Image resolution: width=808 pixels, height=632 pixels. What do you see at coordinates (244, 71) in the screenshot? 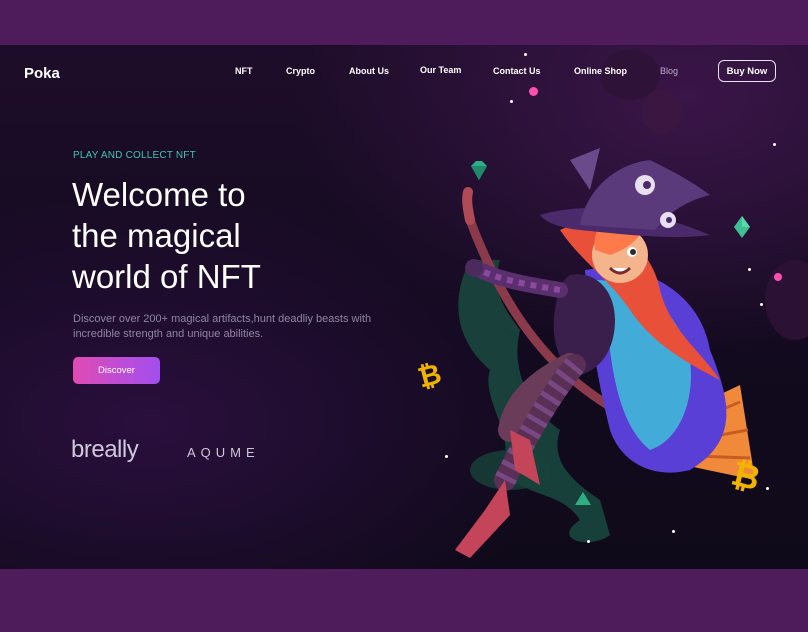
I see `nav-nft: NFT` at bounding box center [244, 71].